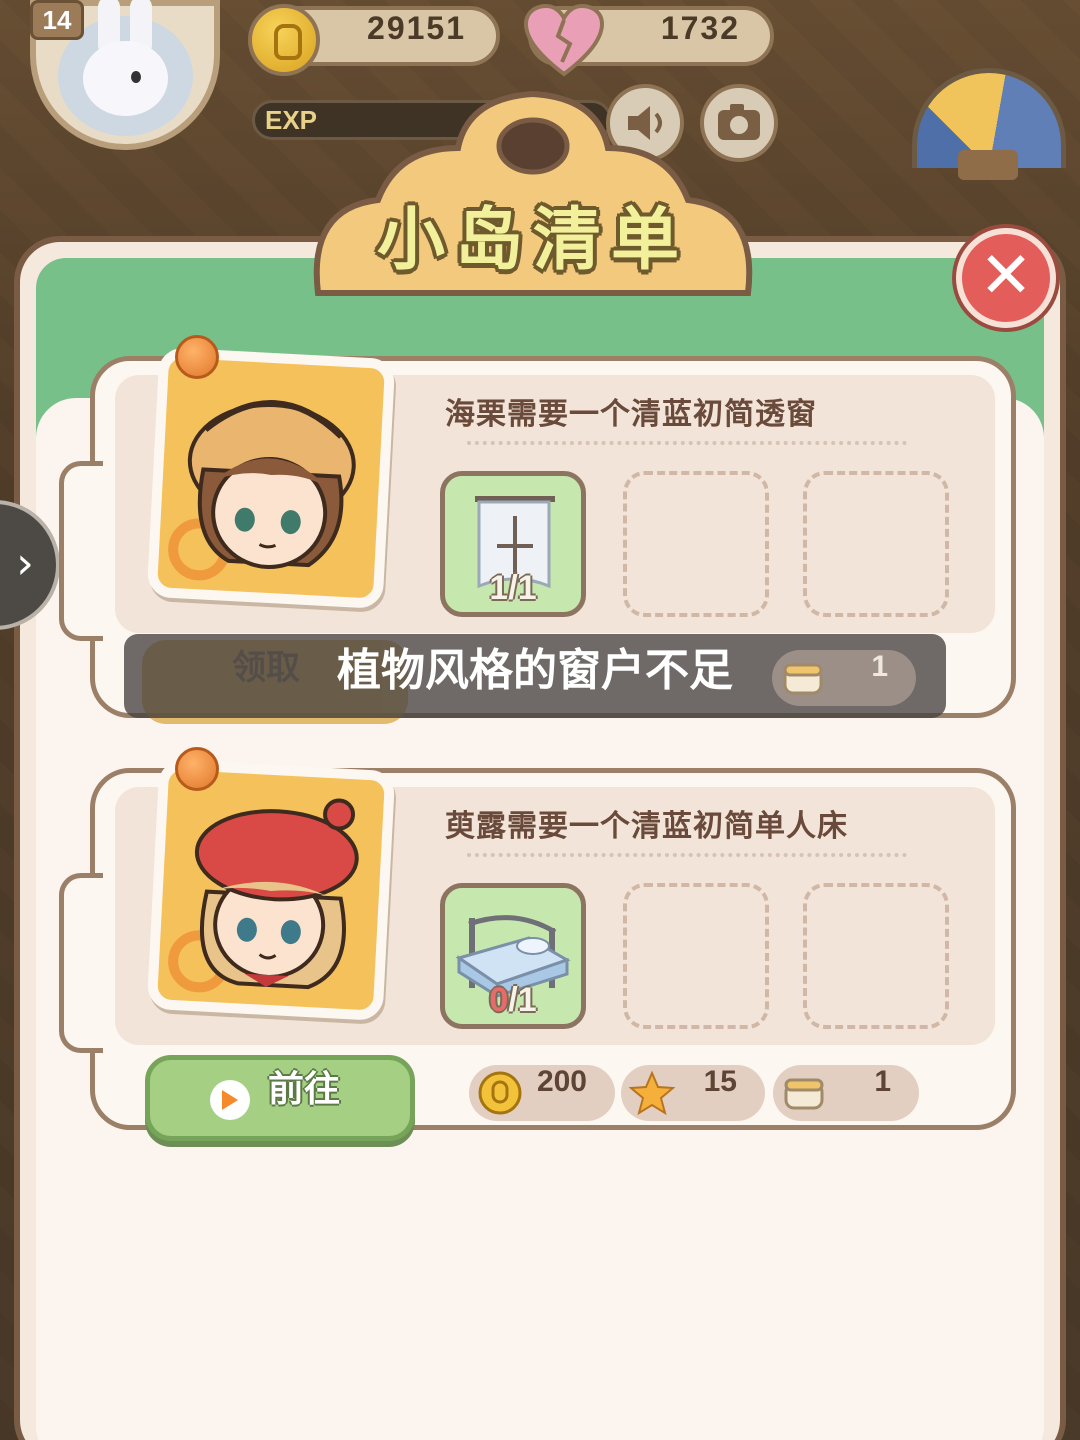 The height and width of the screenshot is (1440, 1080). I want to click on close-button: ✕, so click(1006, 278).